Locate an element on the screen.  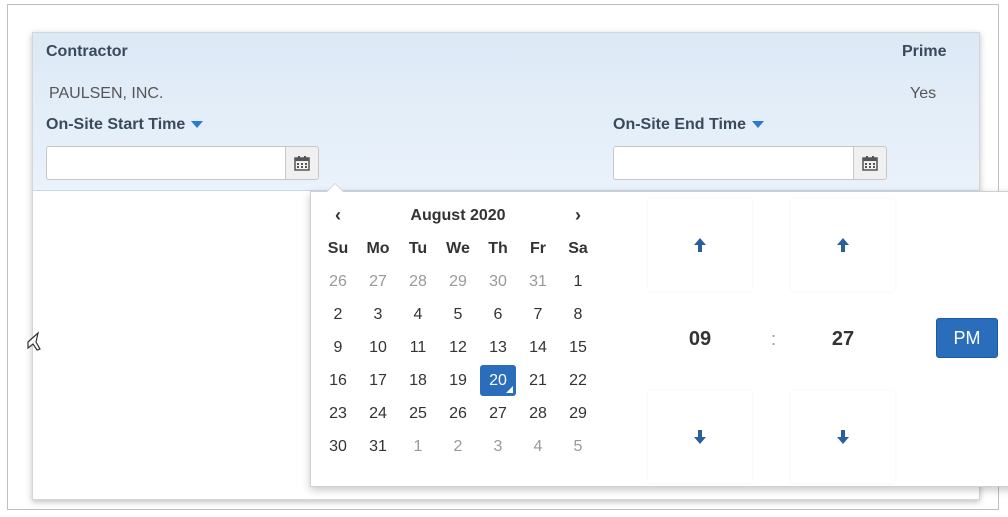
calendar-day-number: 27 is located at coordinates (498, 413).